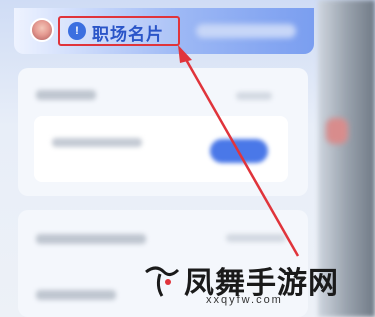 This screenshot has width=375, height=317. I want to click on phoenix-logo-icon, so click(162, 281).